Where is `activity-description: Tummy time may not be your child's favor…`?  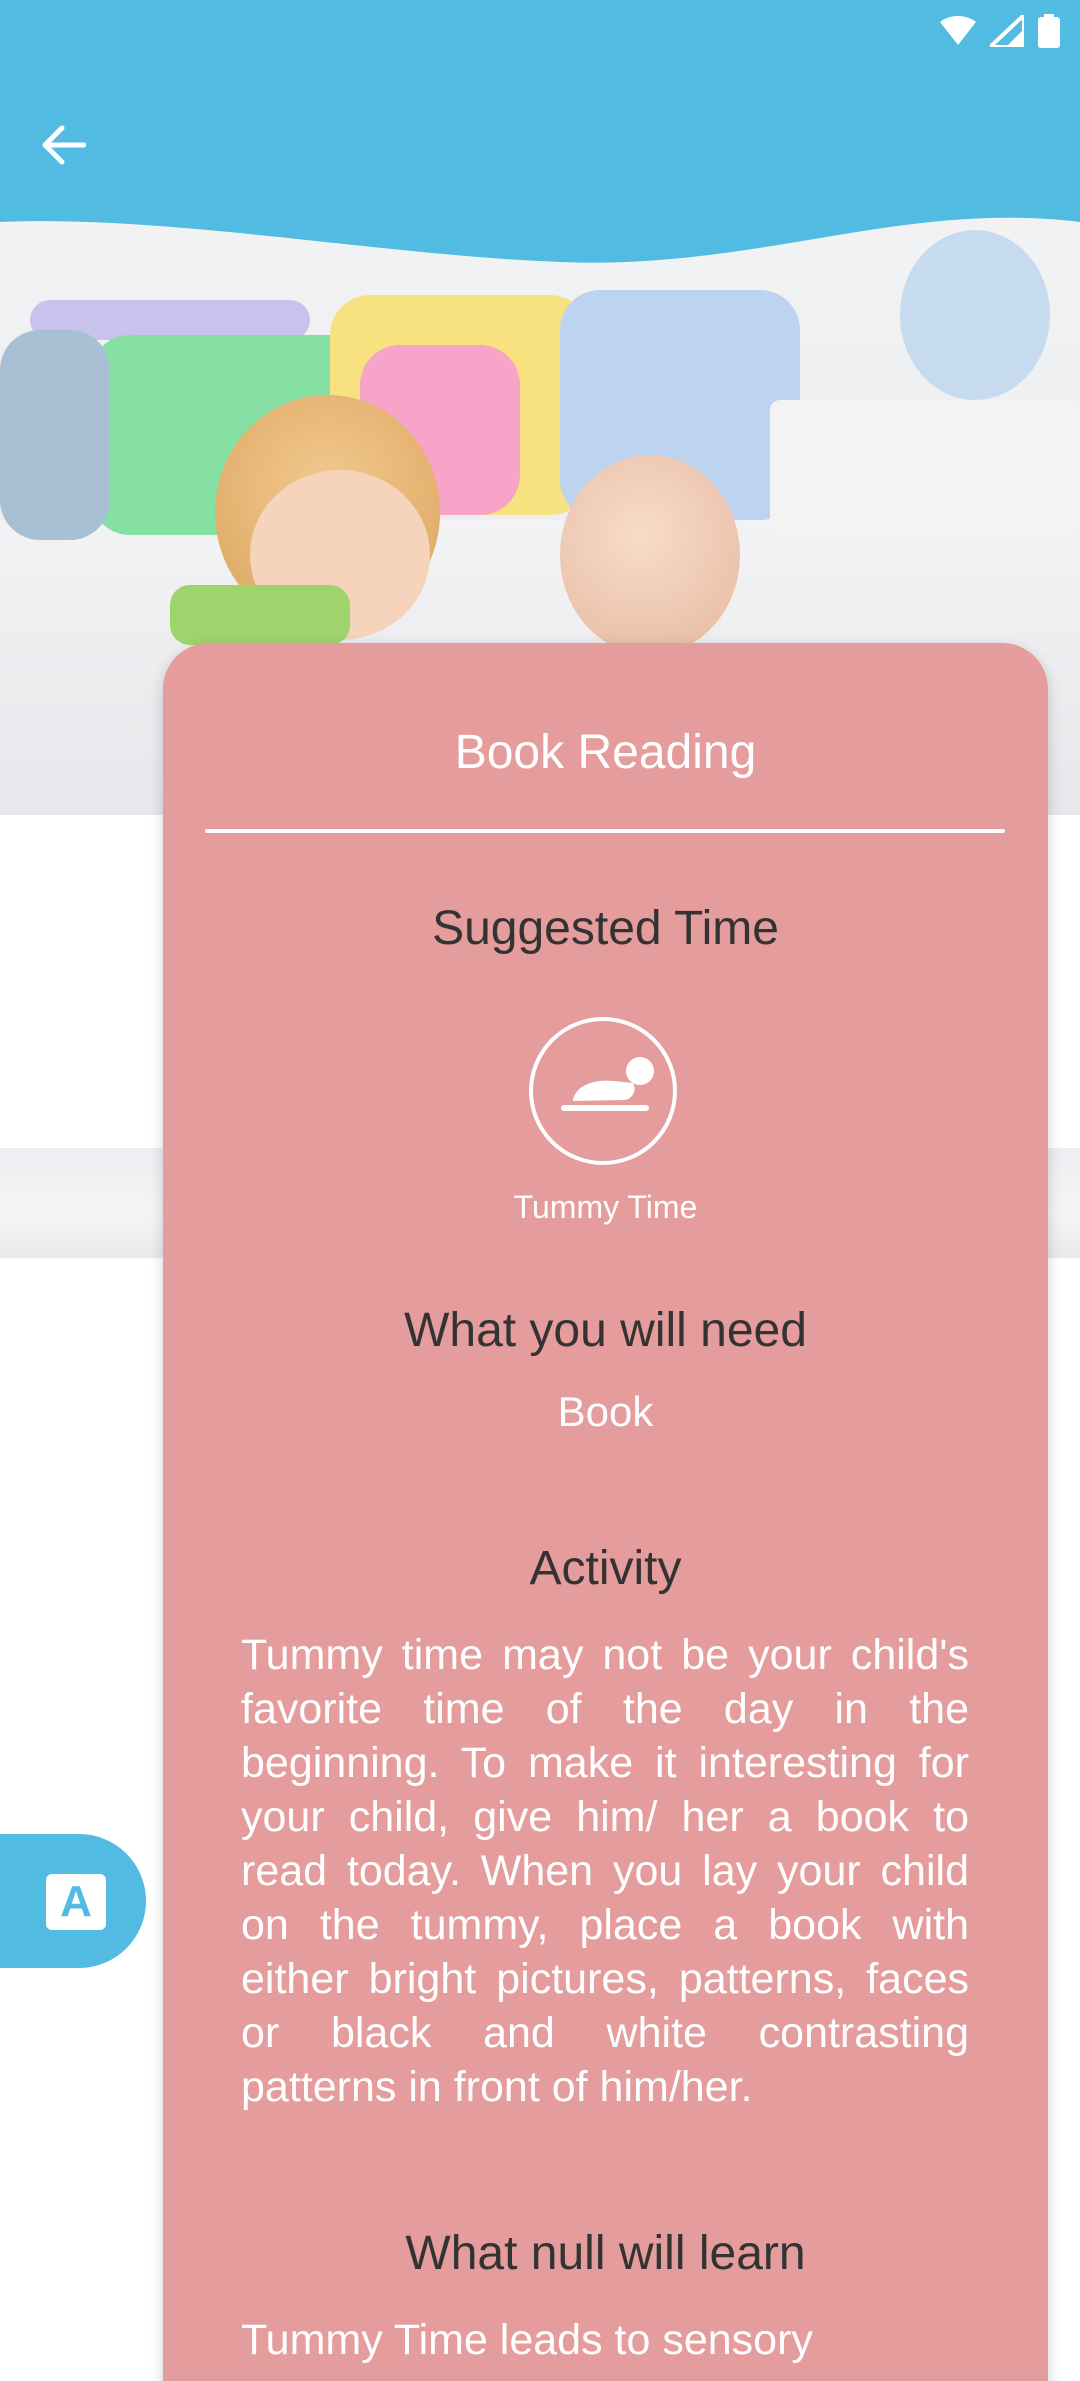
activity-description: Tummy time may not be your child's favor… is located at coordinates (605, 1871).